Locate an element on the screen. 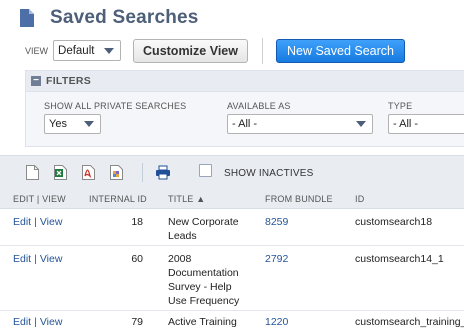 The width and height of the screenshot is (464, 329). view-select: Default is located at coordinates (87, 50).